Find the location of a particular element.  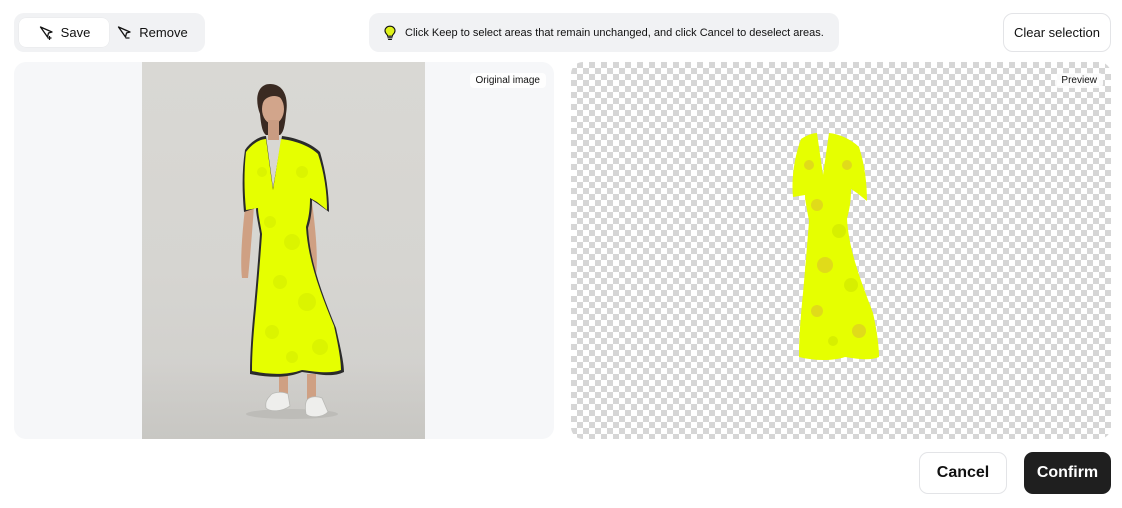

save-button: Save is located at coordinates (64, 32).